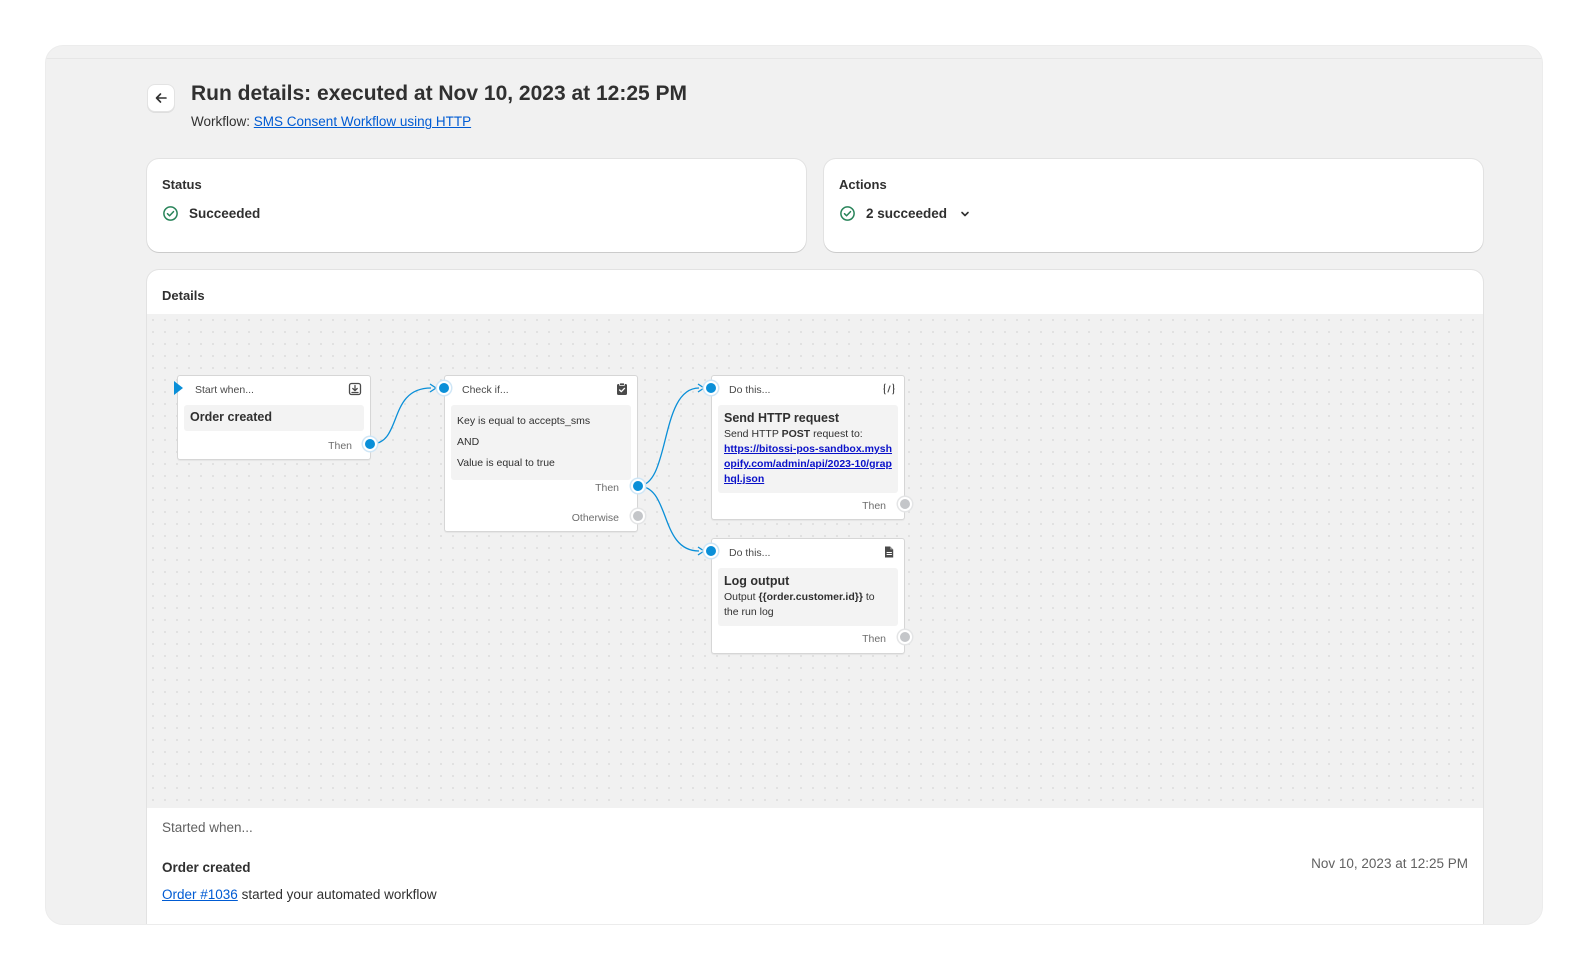 This screenshot has height=969, width=1584. What do you see at coordinates (638, 486) in the screenshot?
I see `condition-then-port` at bounding box center [638, 486].